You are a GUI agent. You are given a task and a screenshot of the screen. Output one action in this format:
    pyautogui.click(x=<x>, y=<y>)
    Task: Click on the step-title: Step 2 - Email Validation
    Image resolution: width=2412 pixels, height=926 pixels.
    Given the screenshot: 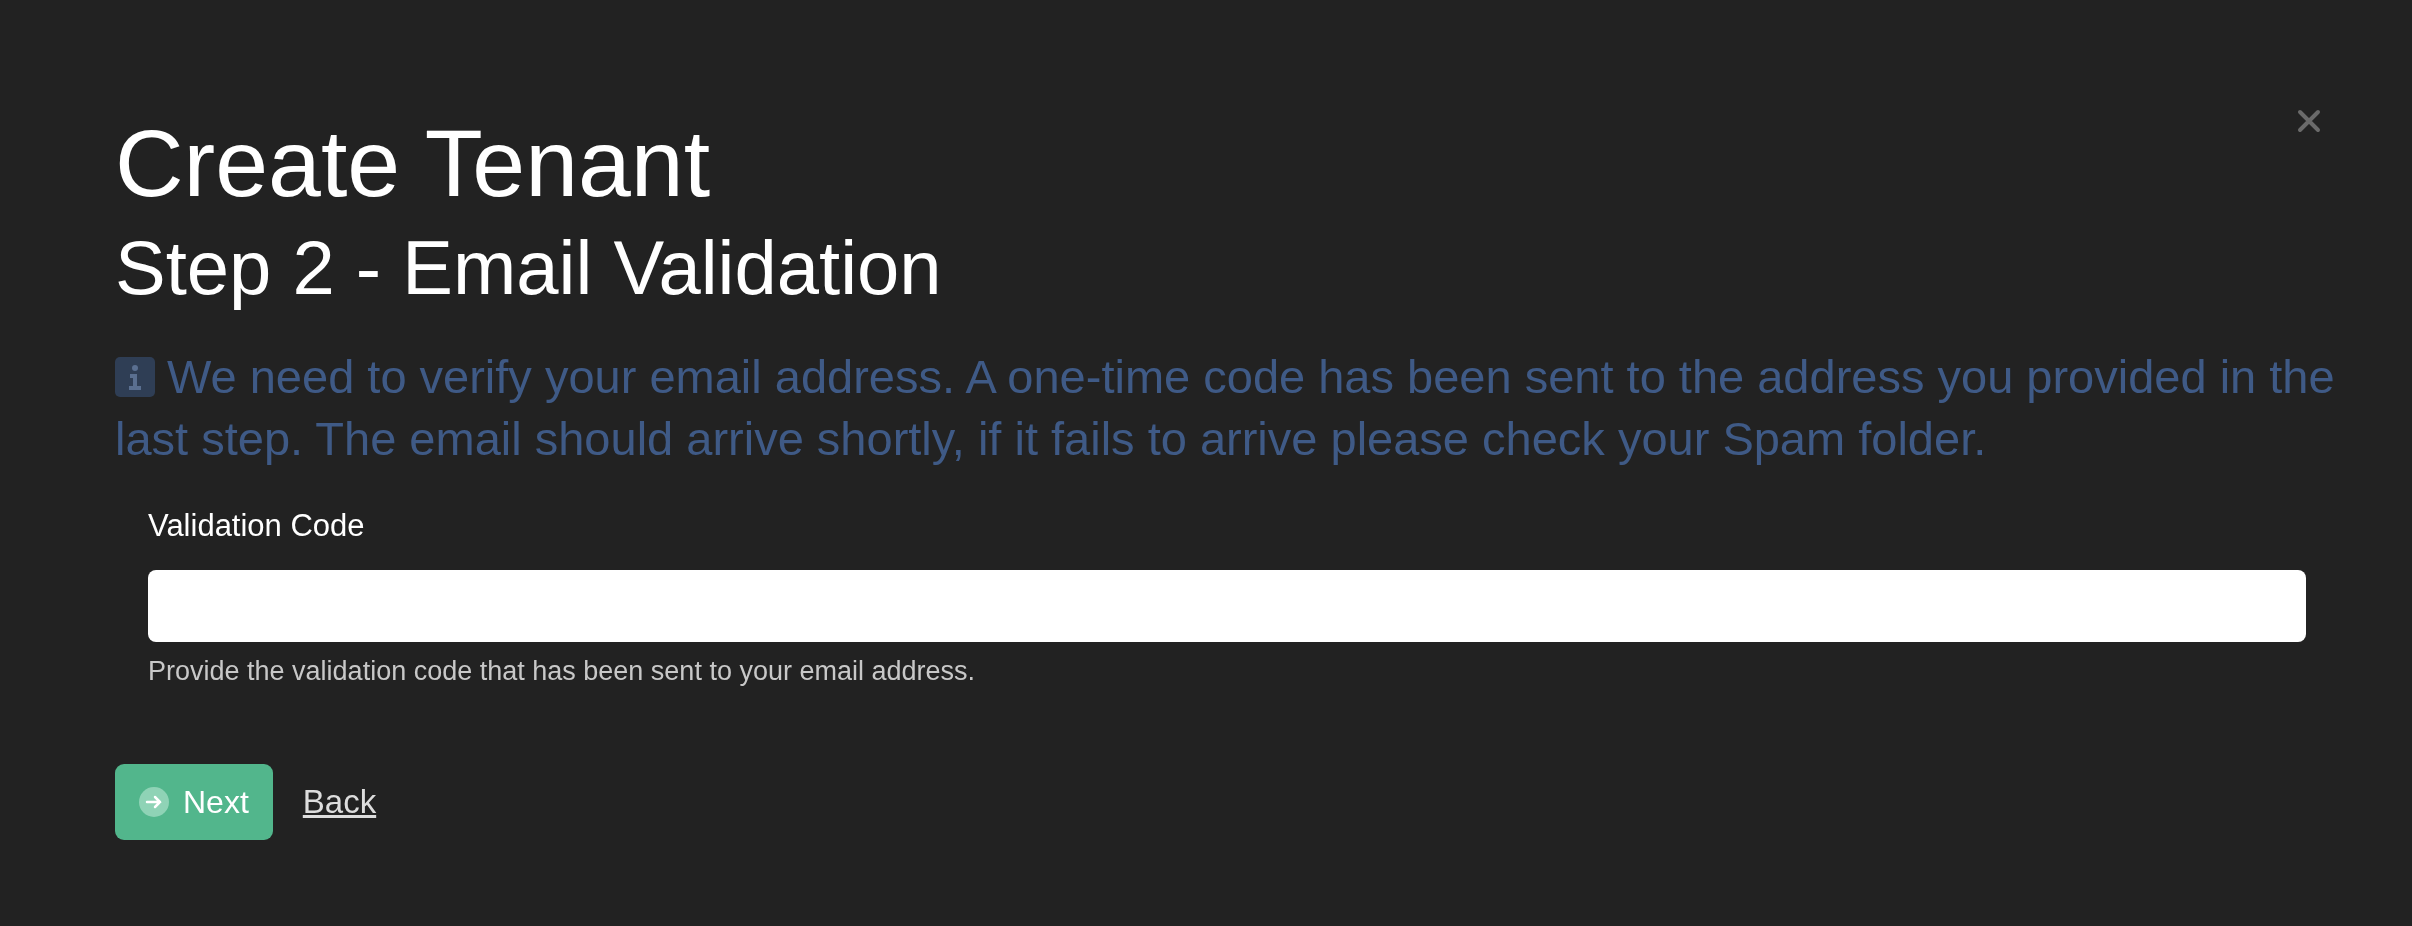 What is the action you would take?
    pyautogui.click(x=528, y=268)
    